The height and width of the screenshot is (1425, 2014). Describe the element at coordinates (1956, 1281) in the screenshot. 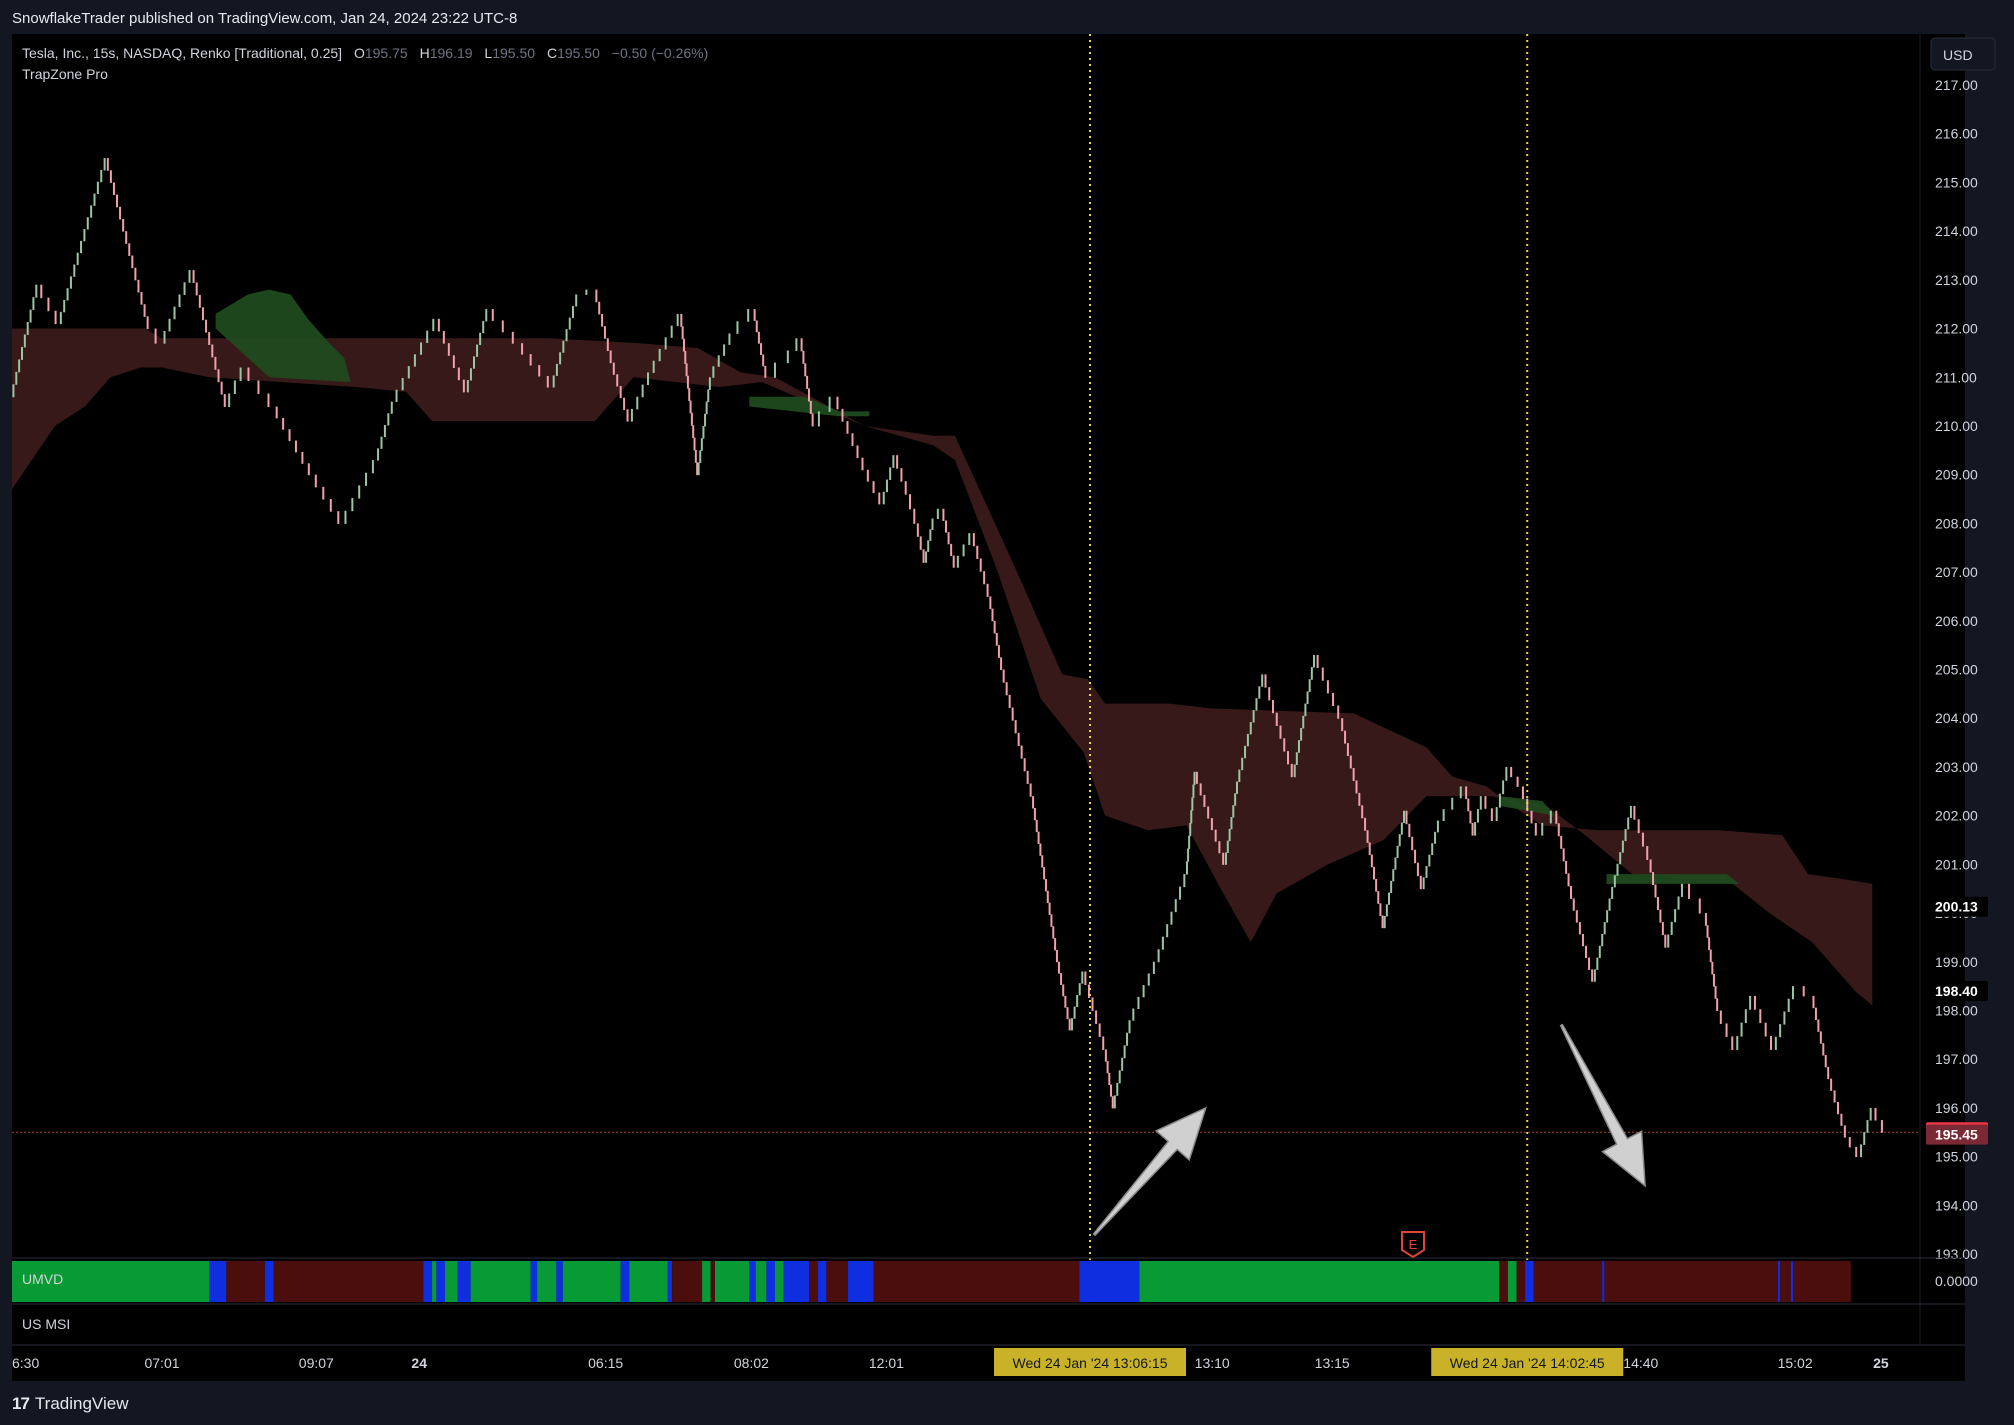

I see `umvd-value: 0.0000` at that location.